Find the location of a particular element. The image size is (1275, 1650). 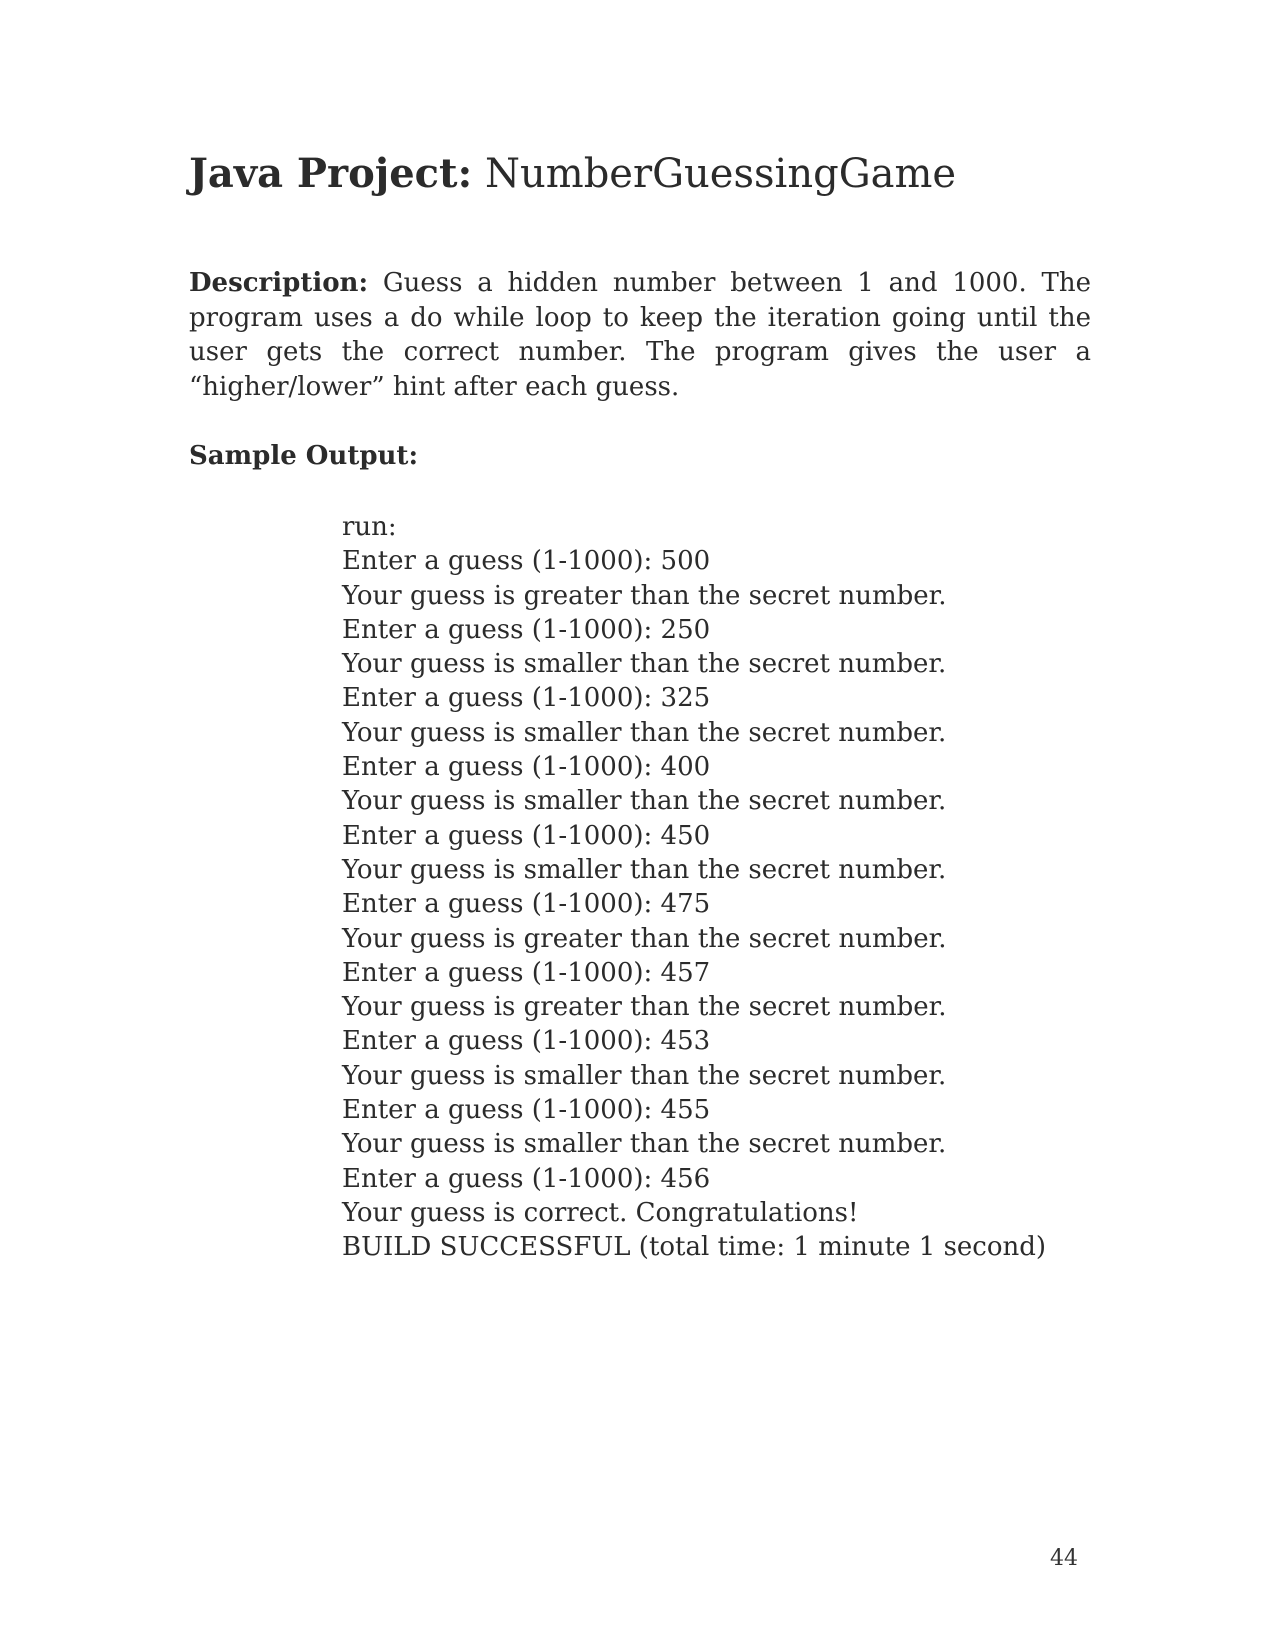

output-line: Enter a guess (1-1000): 453 is located at coordinates (526, 1041).